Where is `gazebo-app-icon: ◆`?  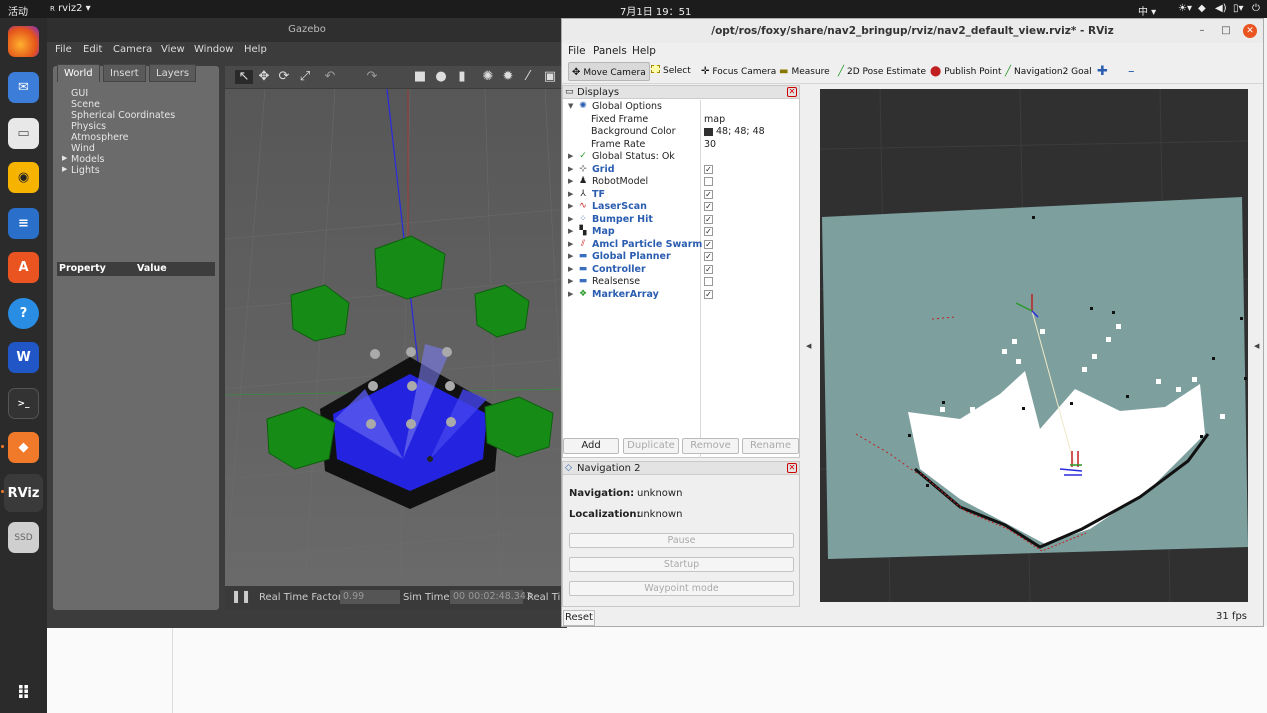
gazebo-app-icon: ◆ is located at coordinates (23, 447).